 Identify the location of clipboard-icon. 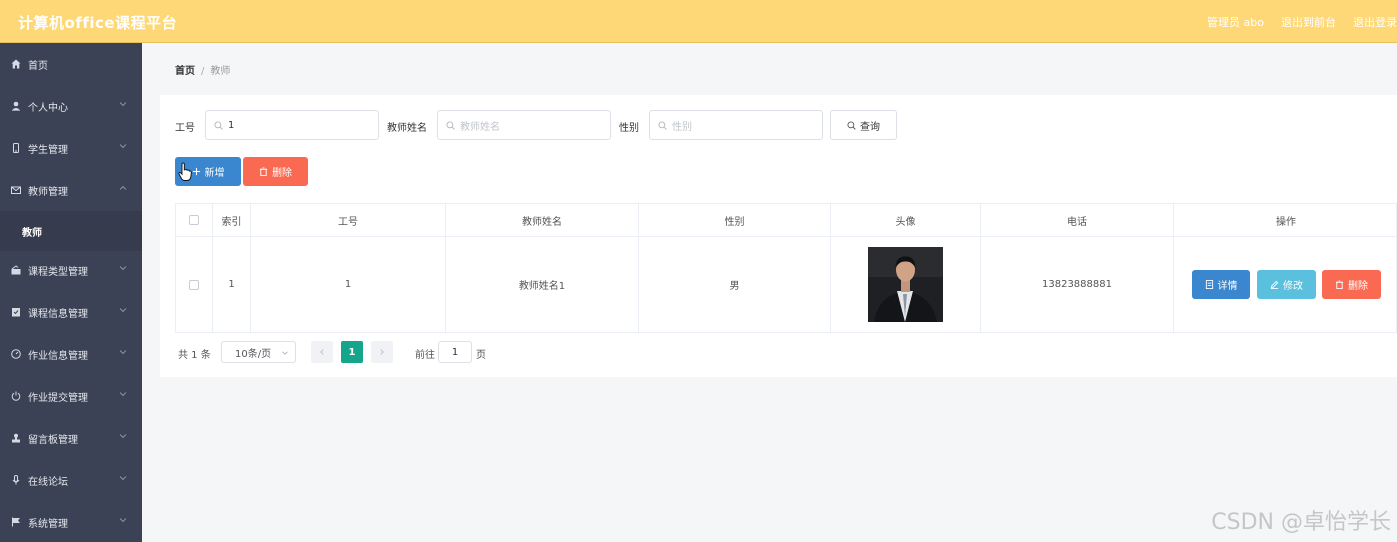
(16, 312).